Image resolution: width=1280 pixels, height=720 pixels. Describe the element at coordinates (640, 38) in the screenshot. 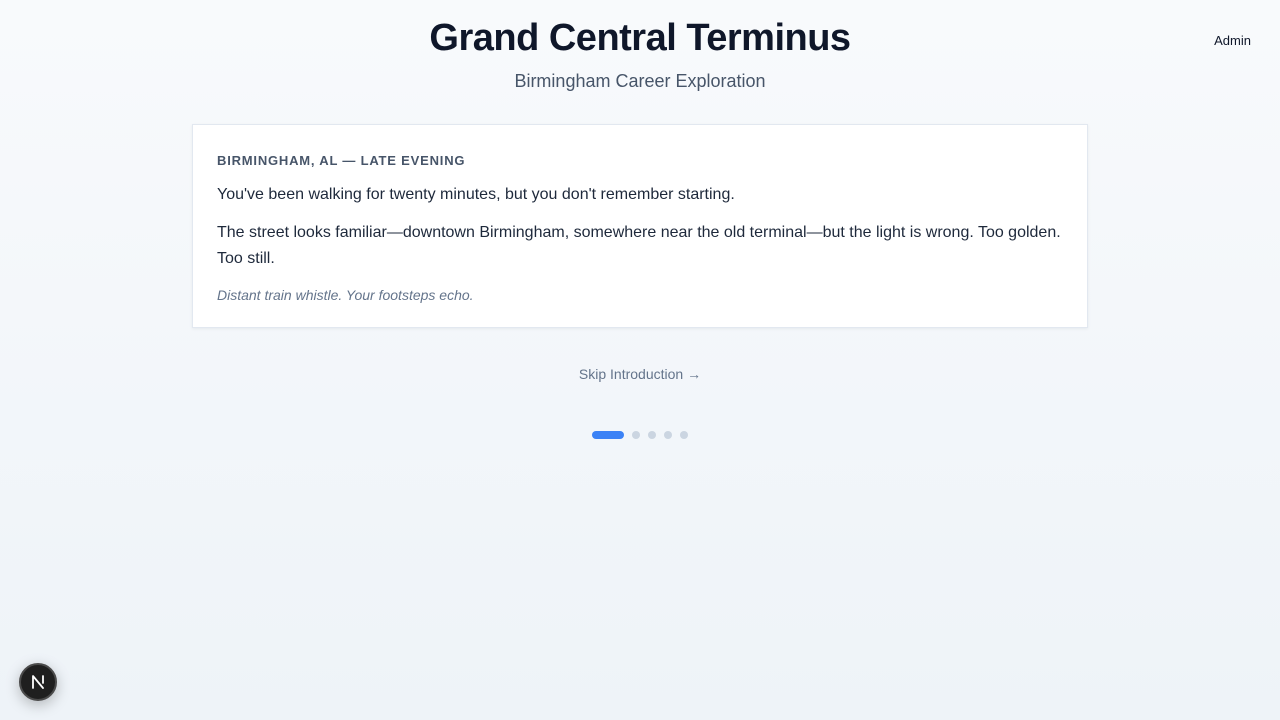

I see `page-title: Grand Central Terminus` at that location.